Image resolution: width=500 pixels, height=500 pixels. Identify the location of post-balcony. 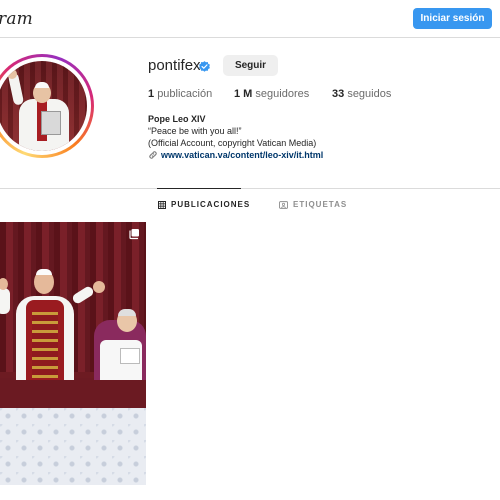
(73, 393).